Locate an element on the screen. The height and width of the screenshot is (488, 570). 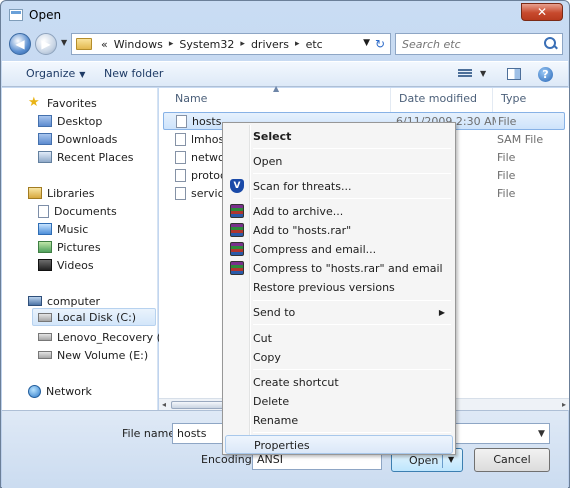
libraries-icon is located at coordinates (35, 193).